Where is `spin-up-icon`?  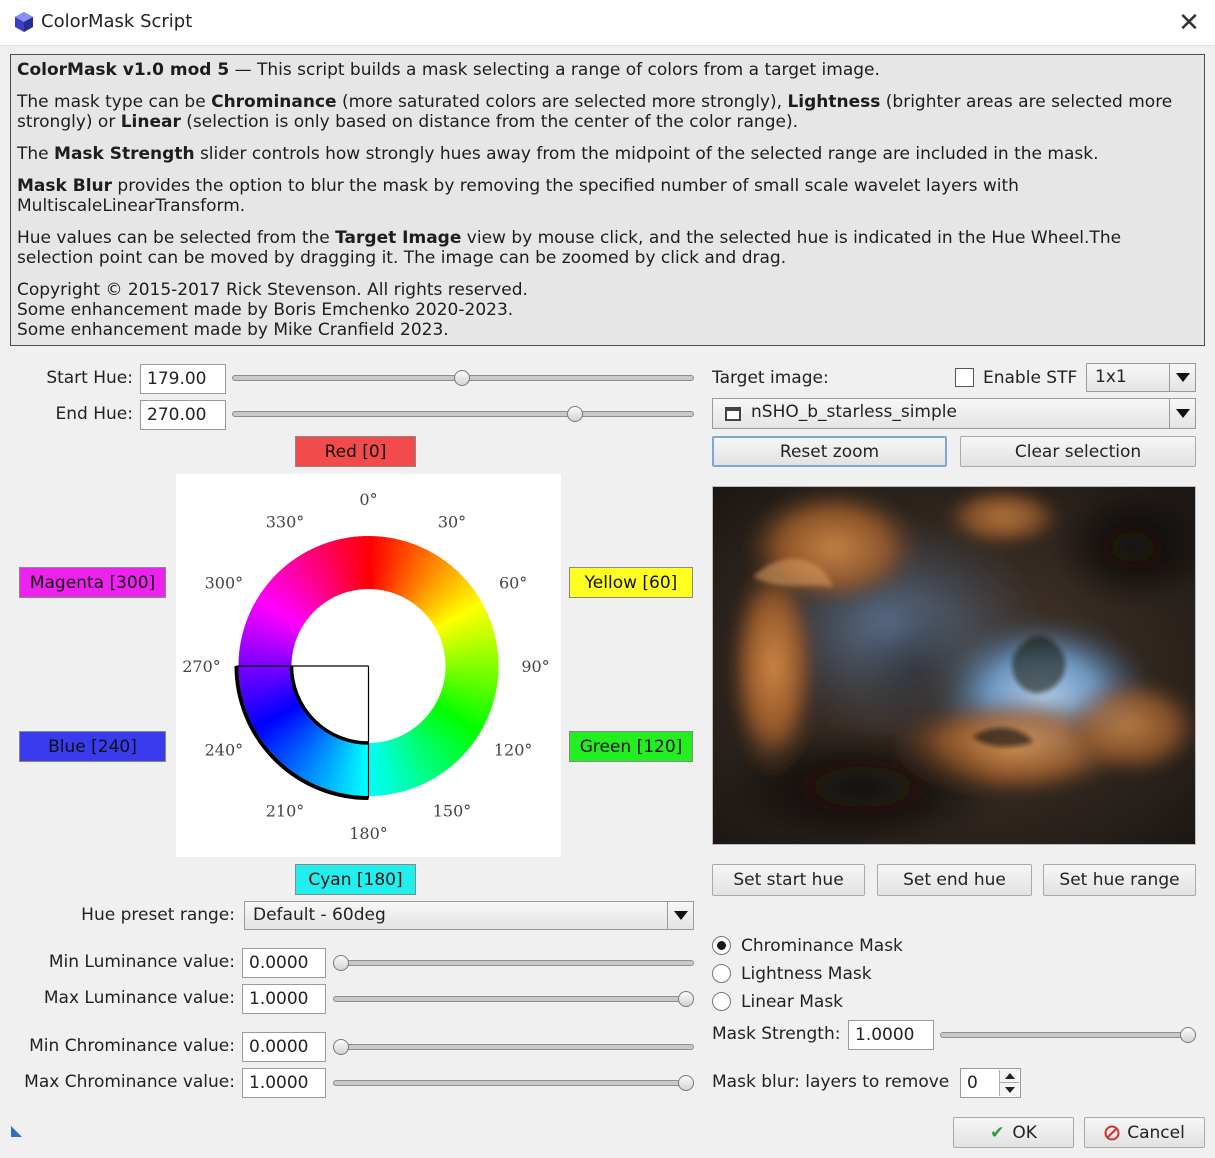
spin-up-icon is located at coordinates (1009, 1076).